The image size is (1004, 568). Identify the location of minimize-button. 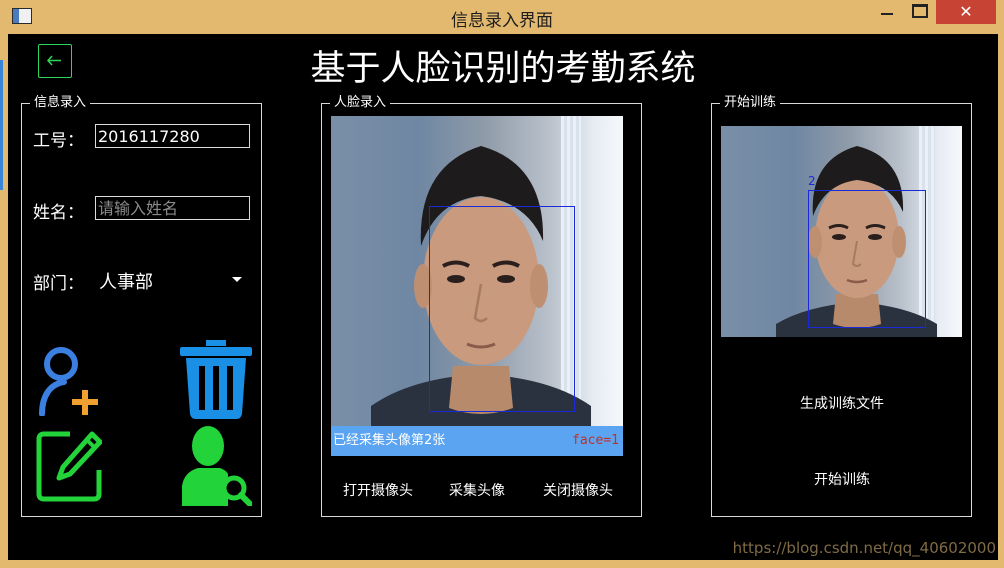
(887, 11).